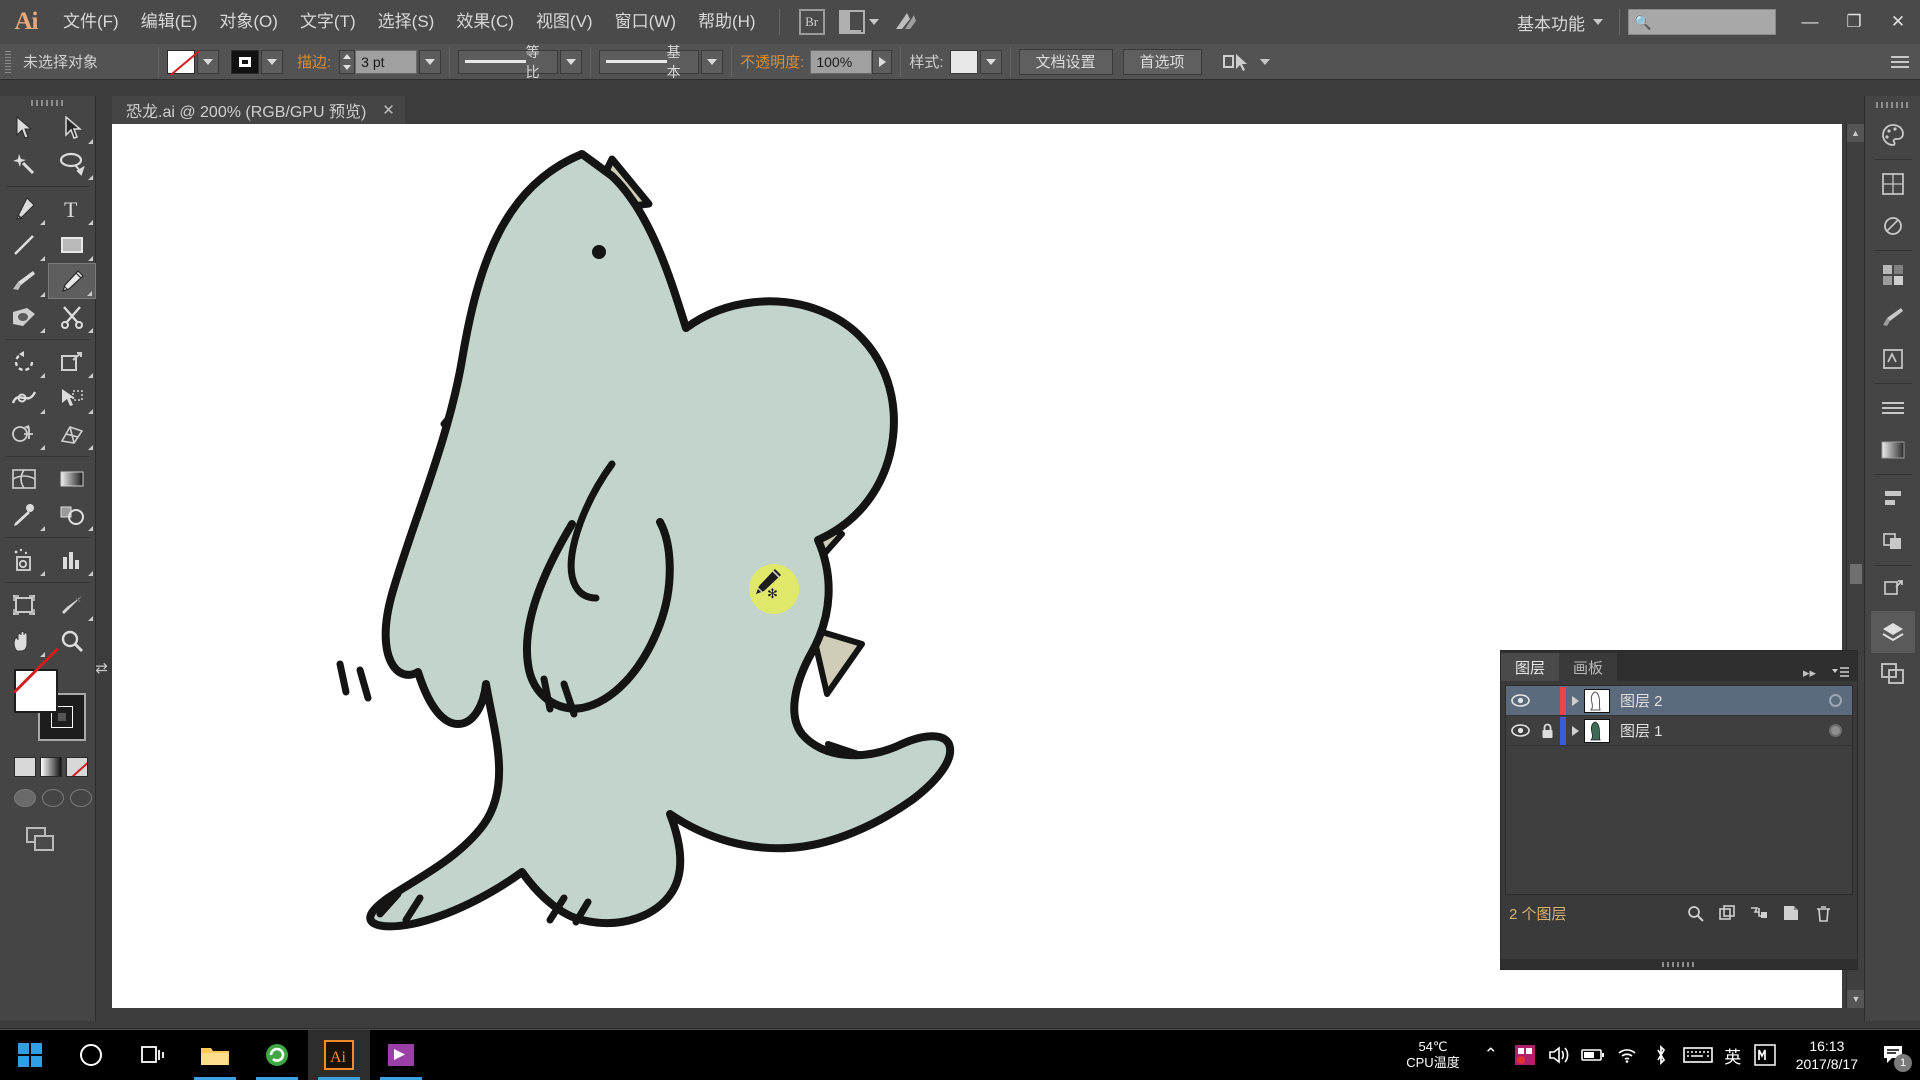 The height and width of the screenshot is (1080, 1920). What do you see at coordinates (1892, 632) in the screenshot?
I see `layers-icon` at bounding box center [1892, 632].